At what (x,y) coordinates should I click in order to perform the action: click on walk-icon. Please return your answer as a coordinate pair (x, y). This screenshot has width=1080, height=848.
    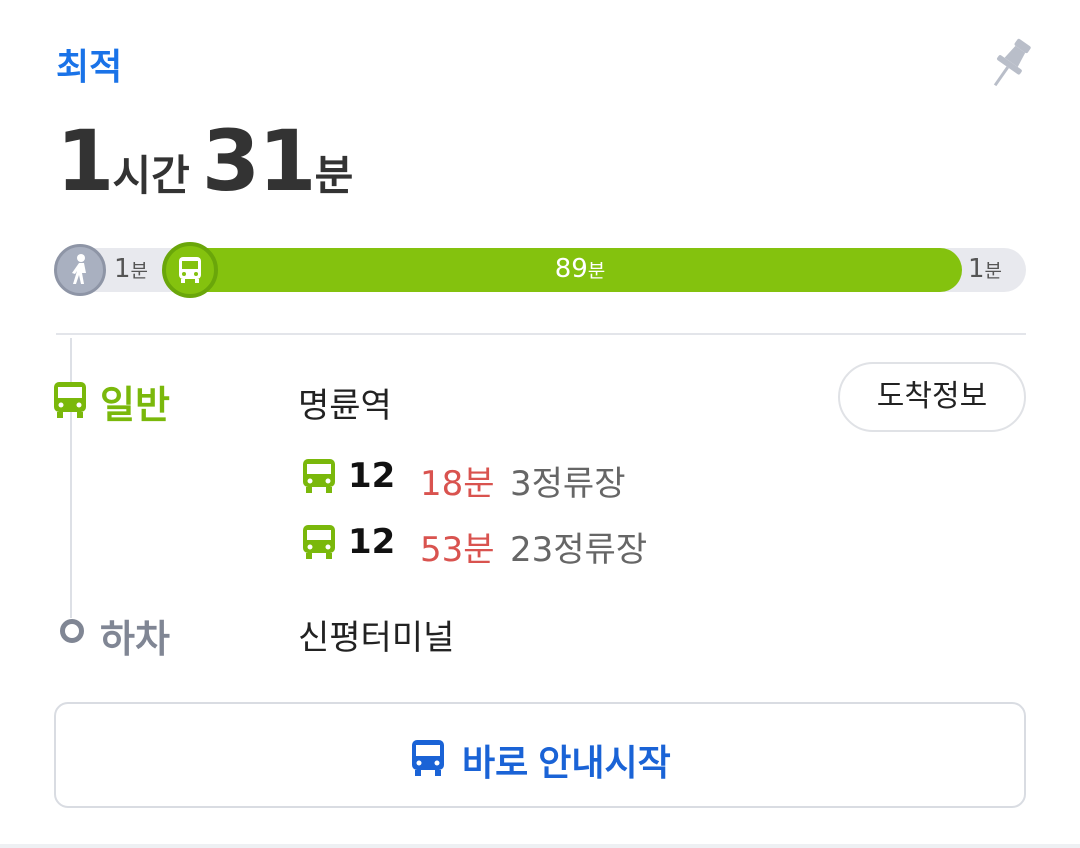
    Looking at the image, I should click on (80, 270).